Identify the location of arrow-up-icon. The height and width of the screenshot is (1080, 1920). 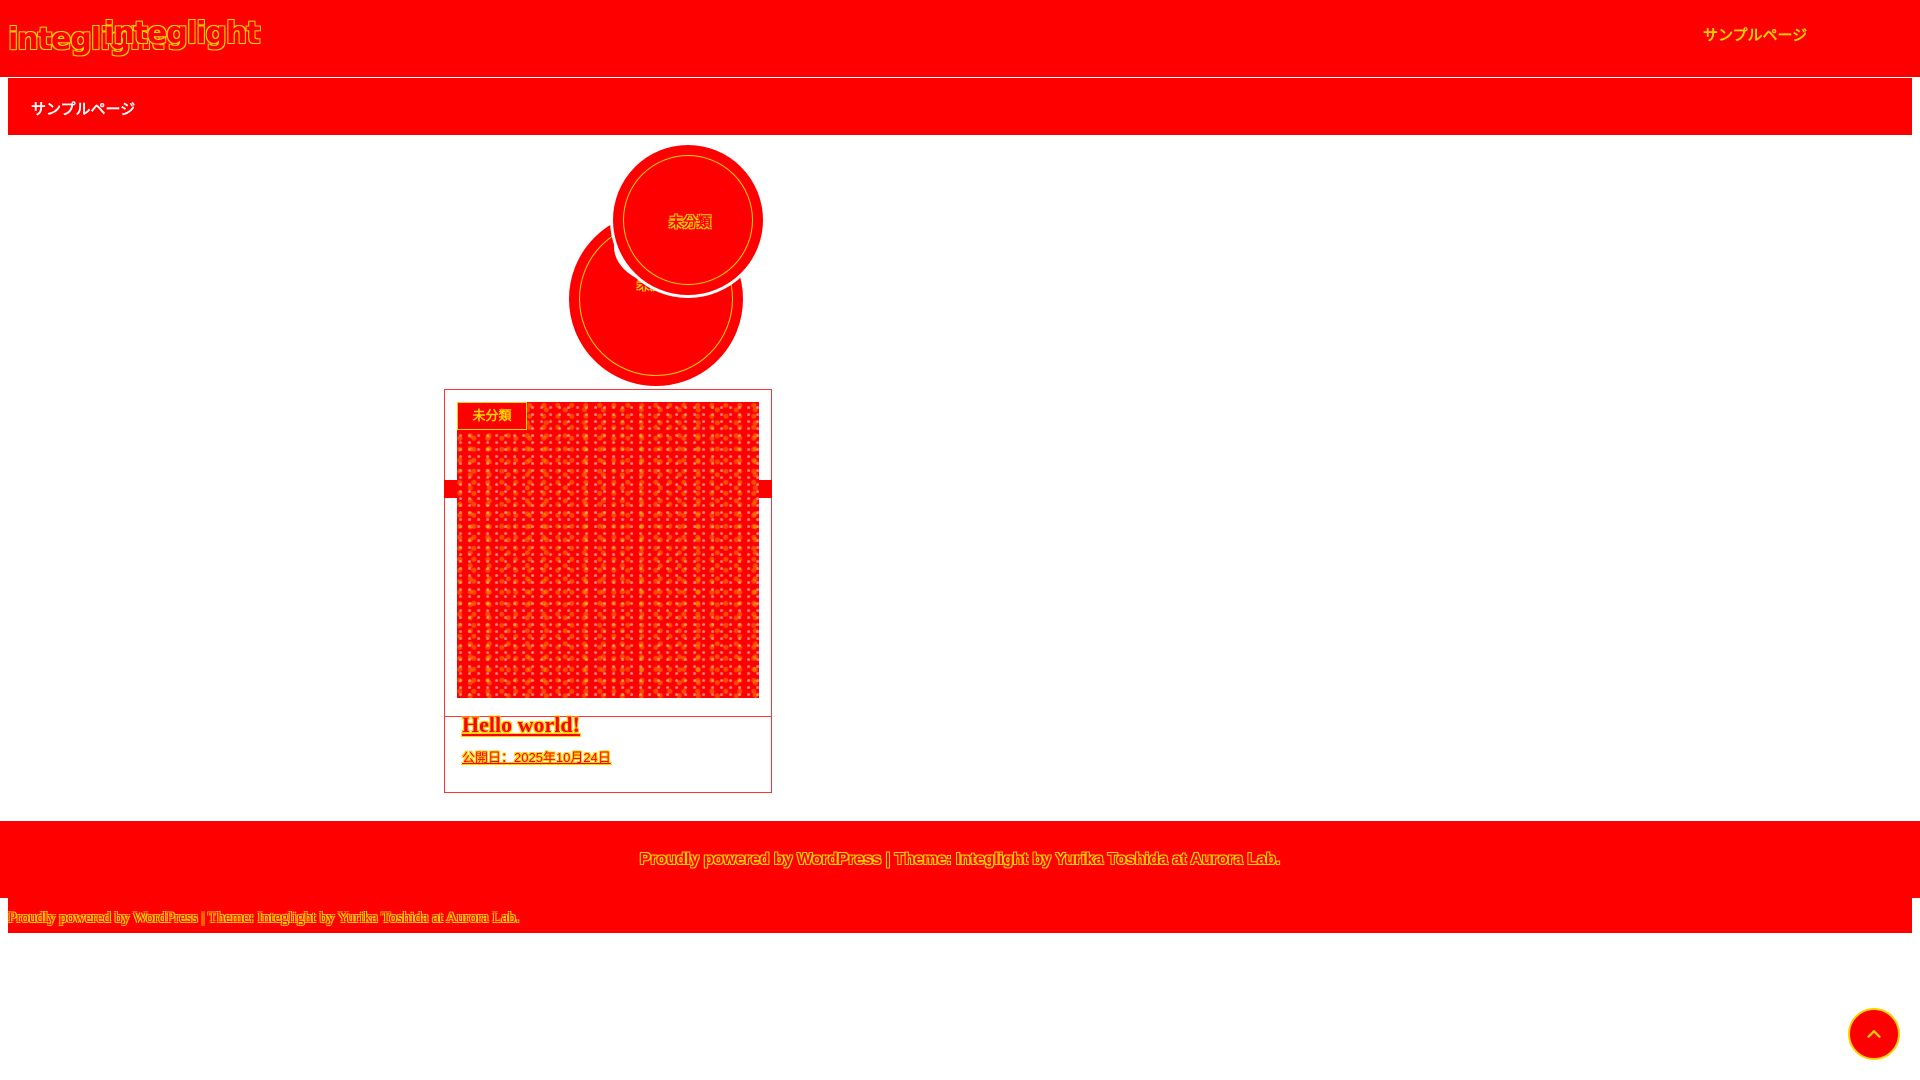
(1874, 1034).